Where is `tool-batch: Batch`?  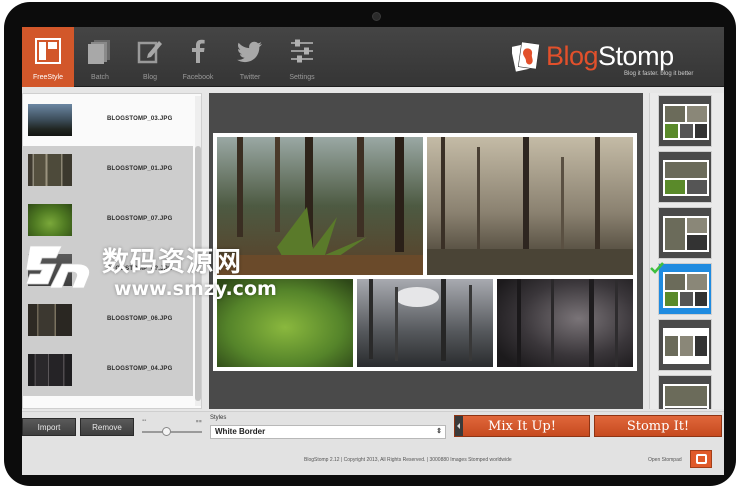
tool-batch: Batch is located at coordinates (100, 57).